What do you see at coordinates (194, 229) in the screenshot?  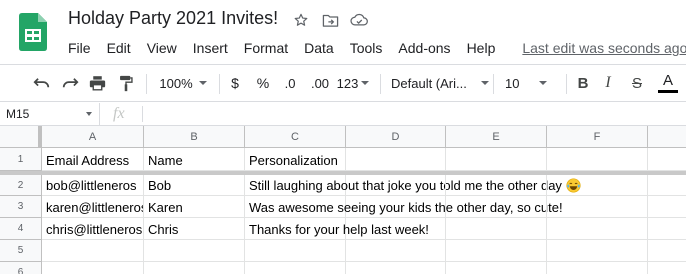 I see `cell-b4: Chris` at bounding box center [194, 229].